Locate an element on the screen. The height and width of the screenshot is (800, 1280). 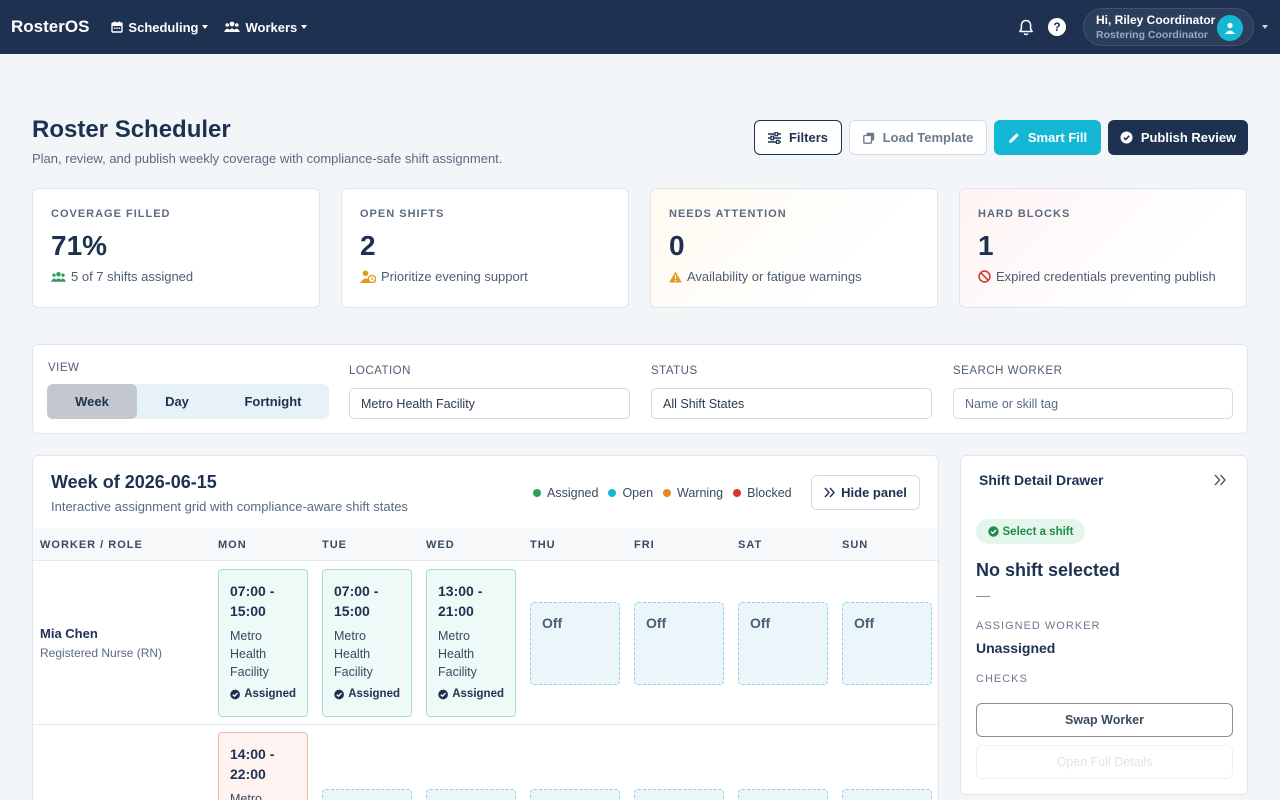
week-title: Week of 2026-06-15 is located at coordinates (134, 482).